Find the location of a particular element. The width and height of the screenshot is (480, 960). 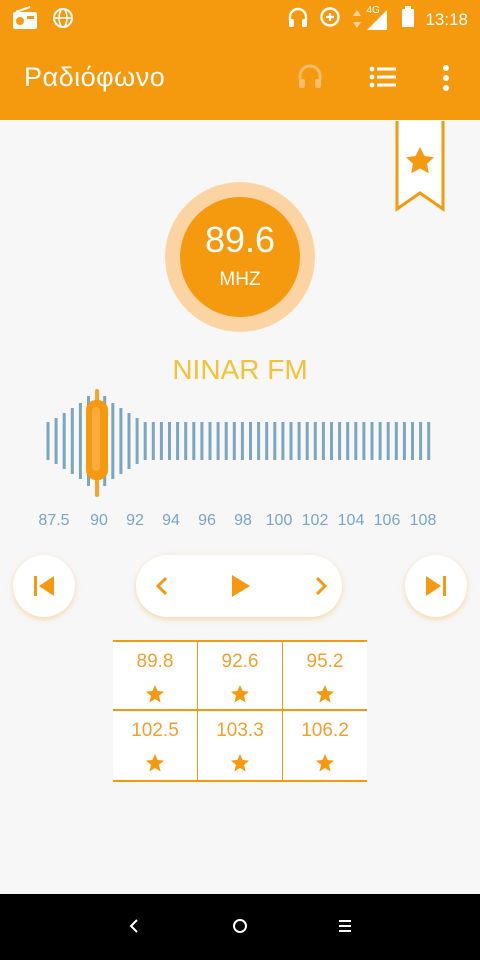

skip-next-icon is located at coordinates (436, 586).